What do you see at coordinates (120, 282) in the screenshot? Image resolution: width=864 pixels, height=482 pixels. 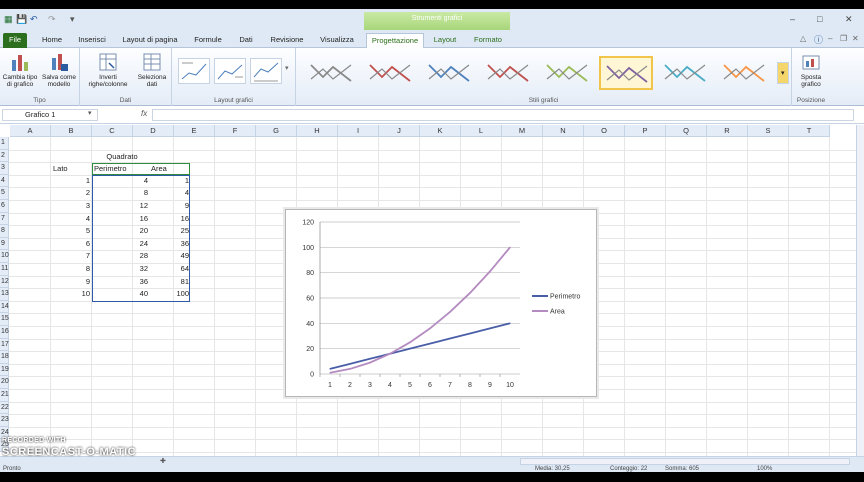 I see `cell-perimetro-9: 36` at bounding box center [120, 282].